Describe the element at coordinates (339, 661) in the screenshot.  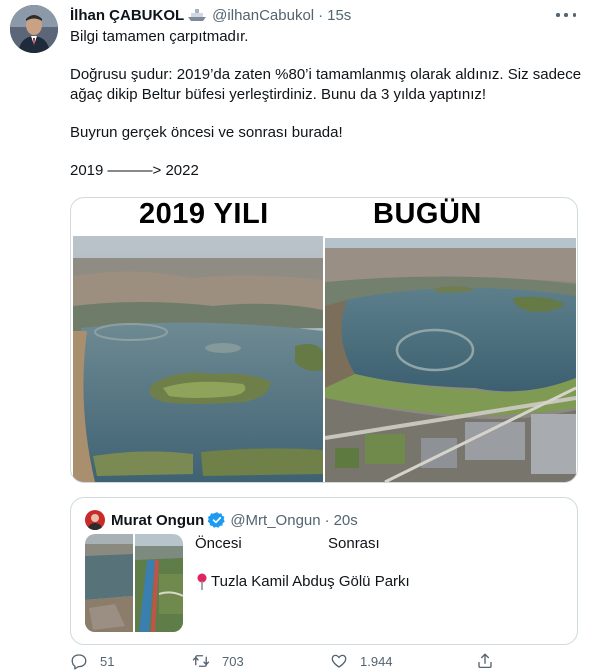
I see `heart-icon` at that location.